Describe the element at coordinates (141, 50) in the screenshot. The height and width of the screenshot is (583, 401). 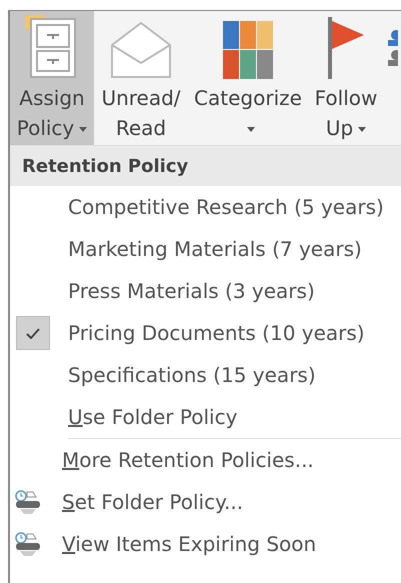
I see `envelope-icon` at that location.